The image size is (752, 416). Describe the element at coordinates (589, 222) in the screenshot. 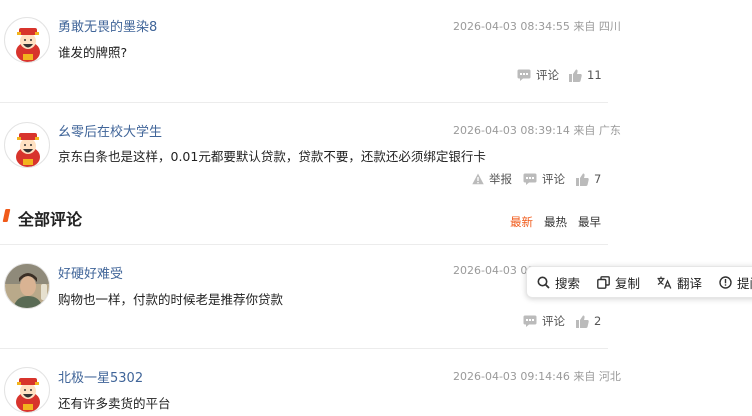

I see `sort-oldest: 最早` at that location.